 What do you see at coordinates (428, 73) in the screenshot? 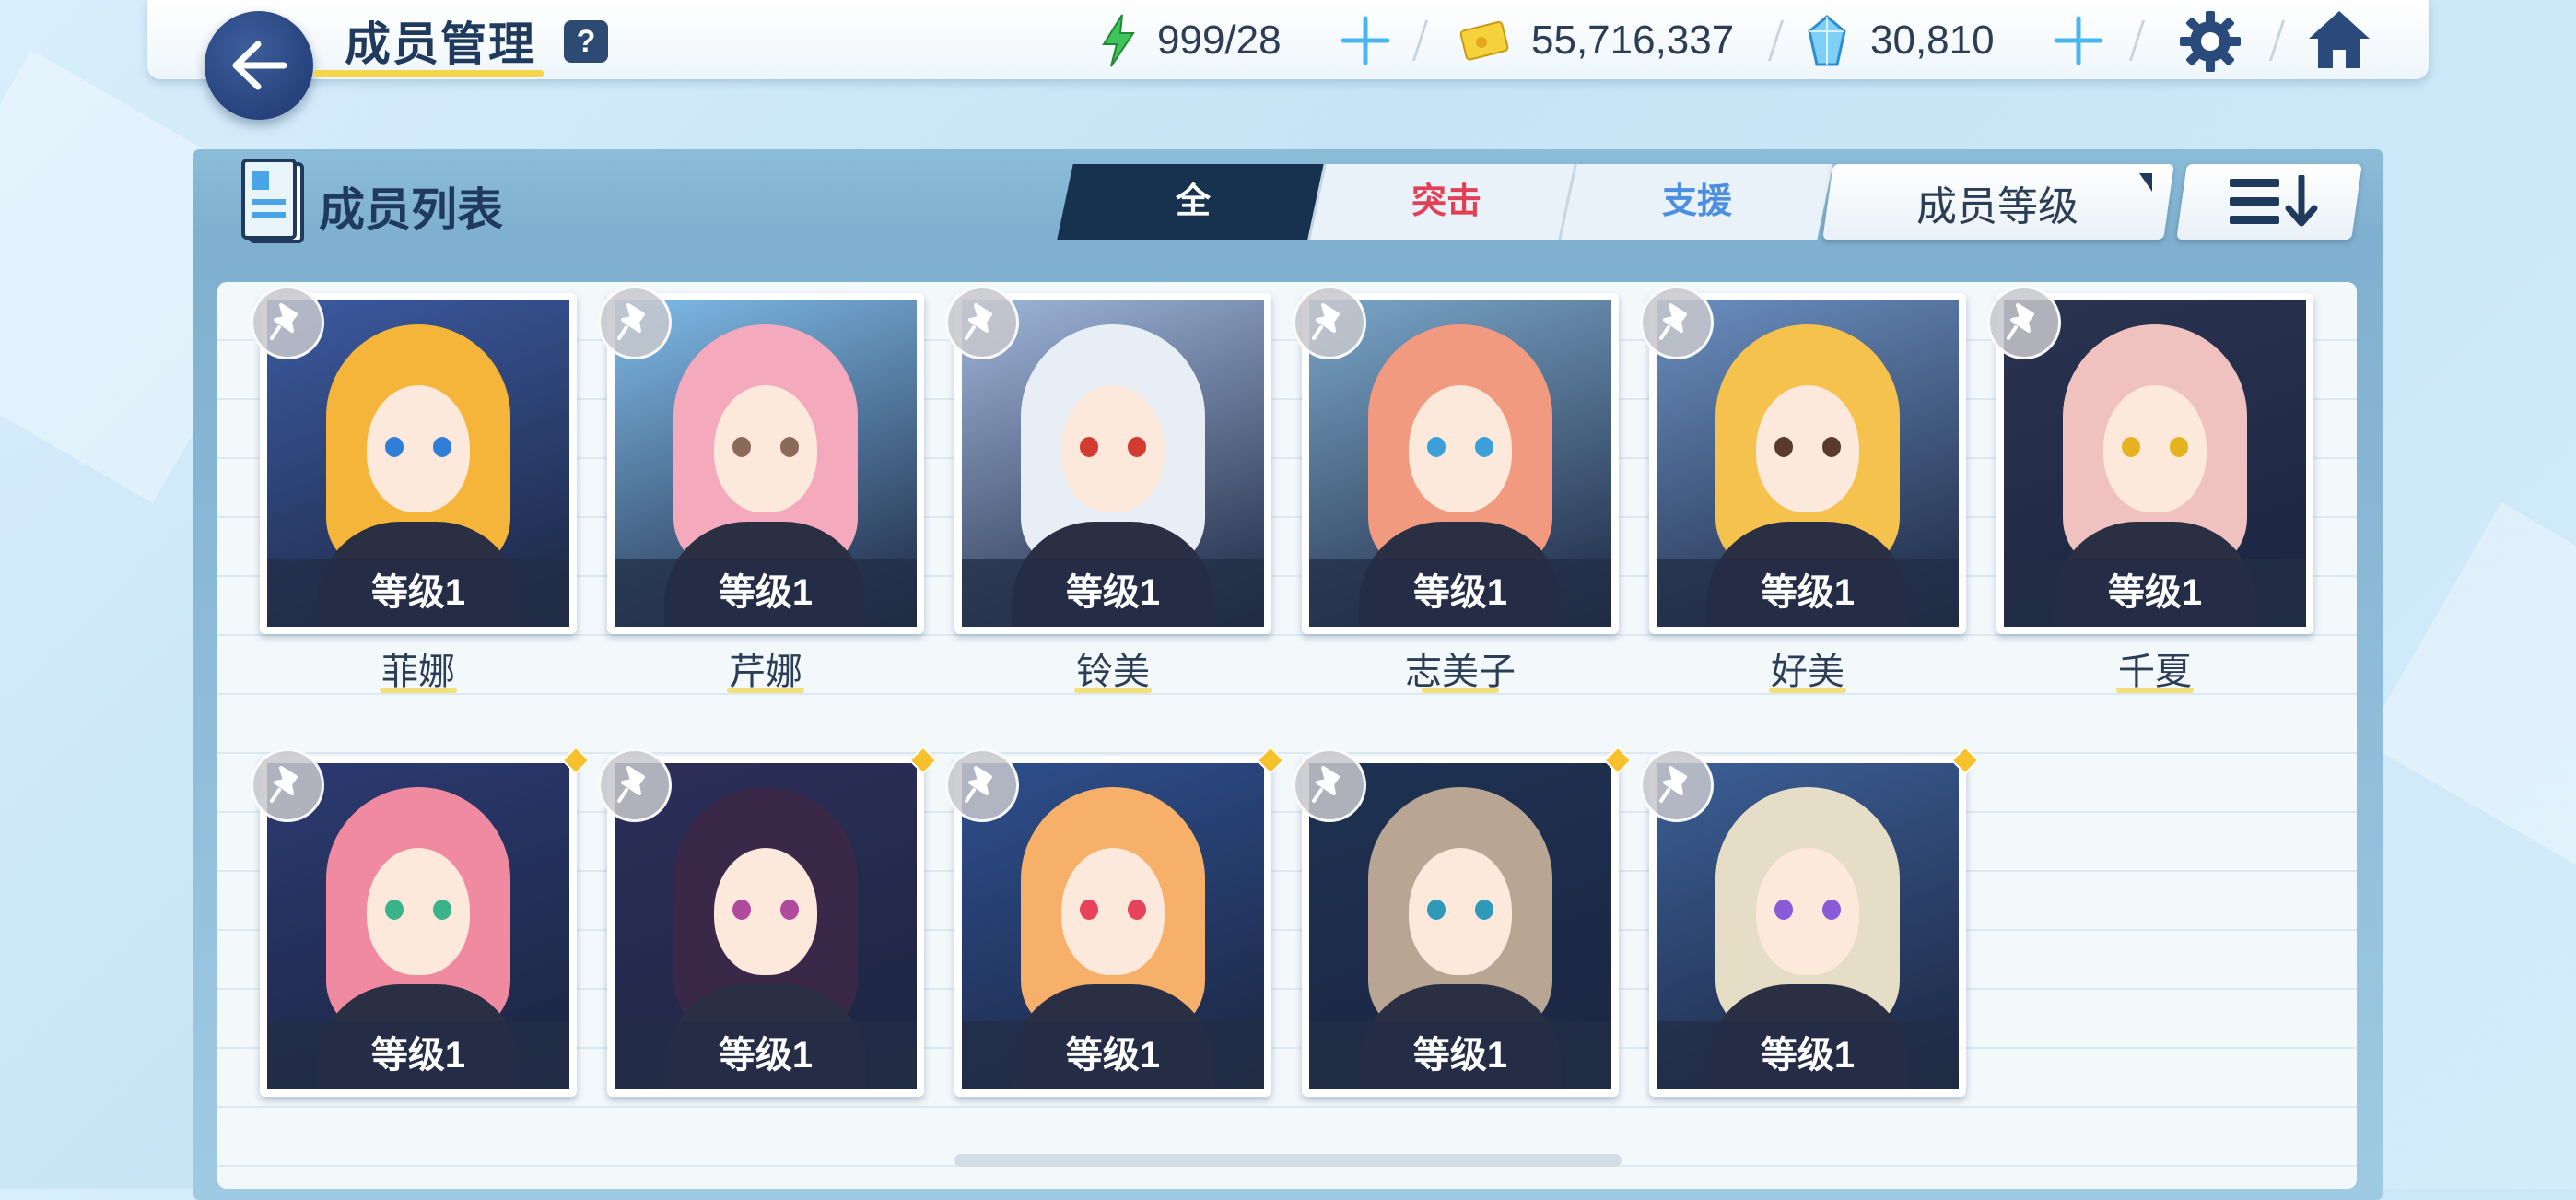
I see `title-underline` at bounding box center [428, 73].